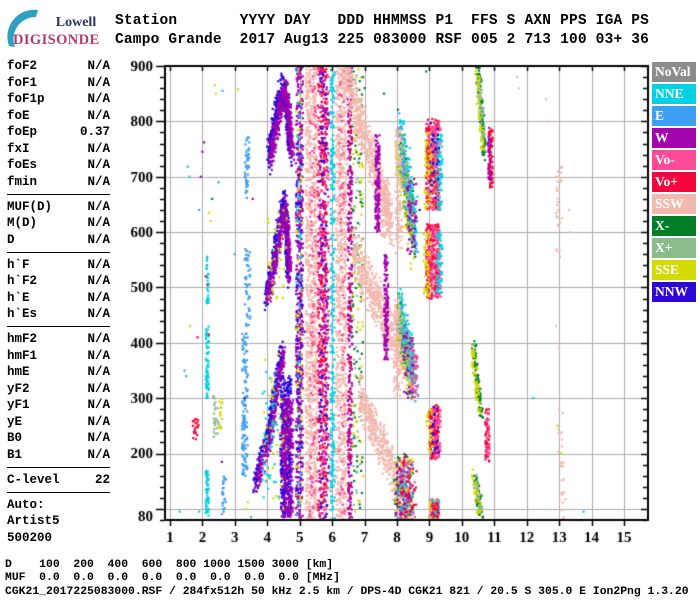 This screenshot has height=600, width=700. What do you see at coordinates (56, 40) in the screenshot?
I see `logo-text-digisonde: DIGISONDE` at bounding box center [56, 40].